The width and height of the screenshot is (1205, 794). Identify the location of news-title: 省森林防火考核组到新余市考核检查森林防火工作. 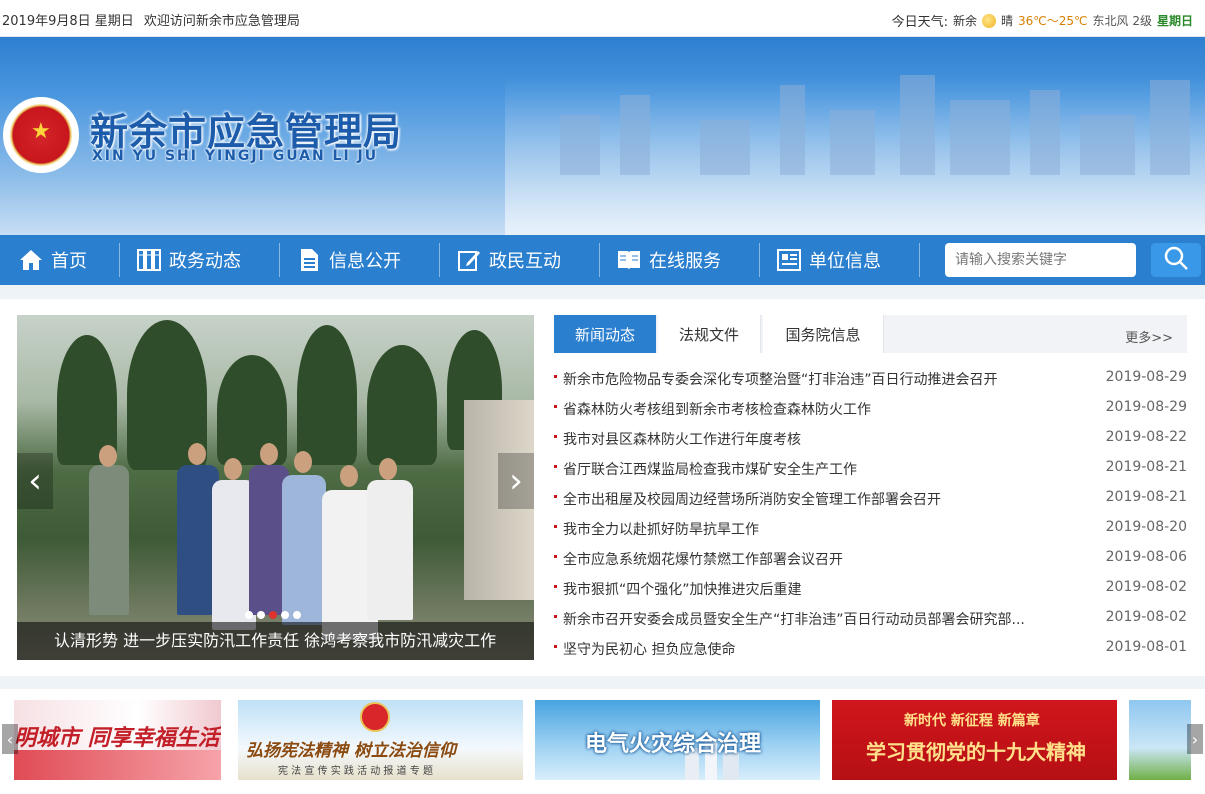
(823, 409).